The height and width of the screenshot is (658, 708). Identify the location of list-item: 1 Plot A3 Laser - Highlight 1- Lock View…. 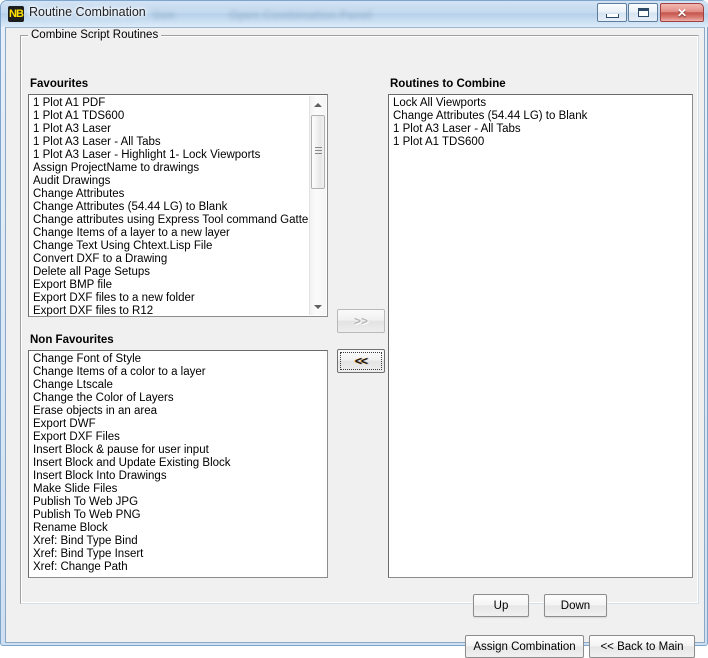
(169, 155).